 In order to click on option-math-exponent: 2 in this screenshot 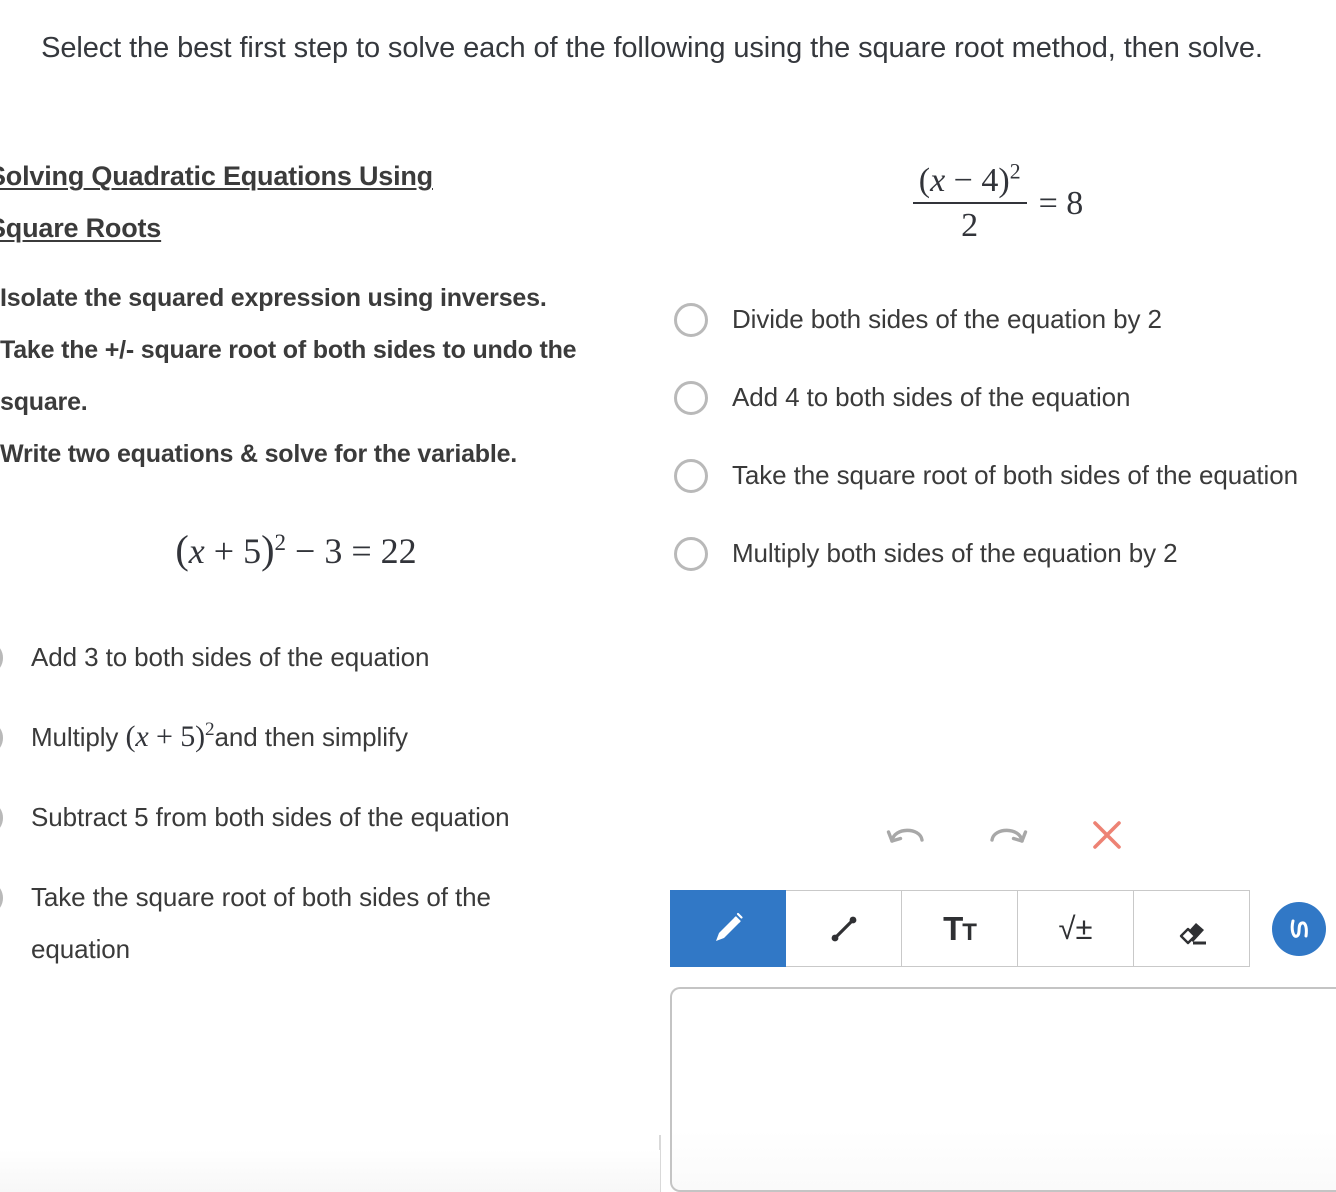, I will do `click(210, 729)`.